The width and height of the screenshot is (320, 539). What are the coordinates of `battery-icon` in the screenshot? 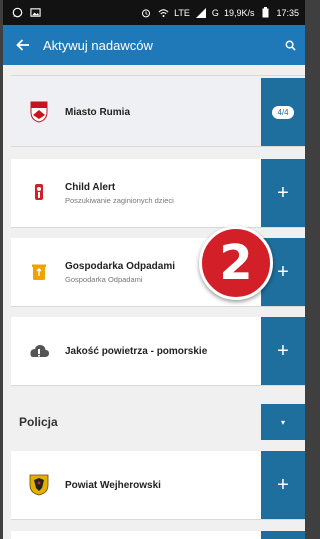 It's located at (265, 13).